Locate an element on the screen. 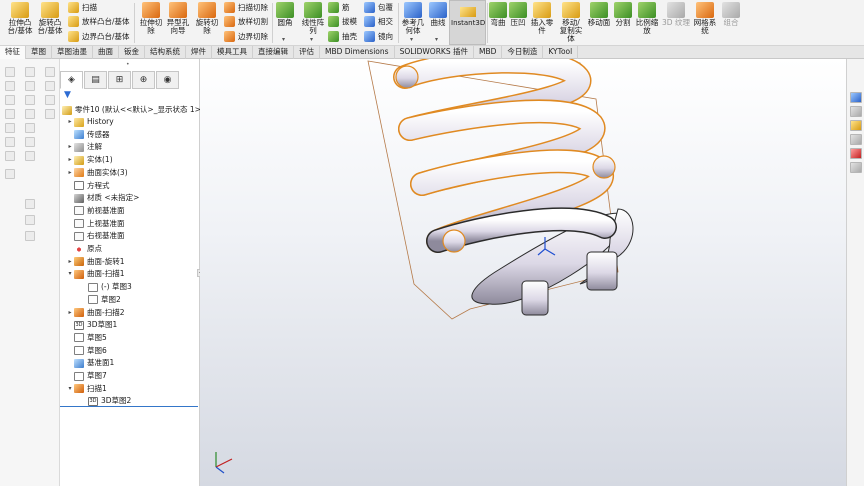 This screenshot has width=864, height=486. tab-features: 特征 is located at coordinates (13, 52).